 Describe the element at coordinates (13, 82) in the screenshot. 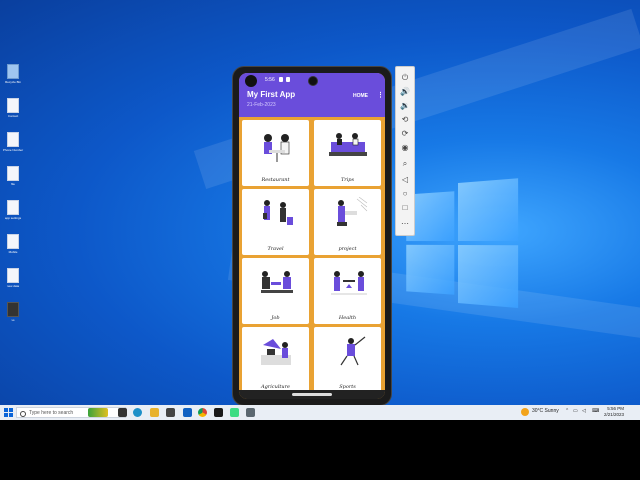

I see `desktop-shortcut-label: Recycle Bin` at that location.